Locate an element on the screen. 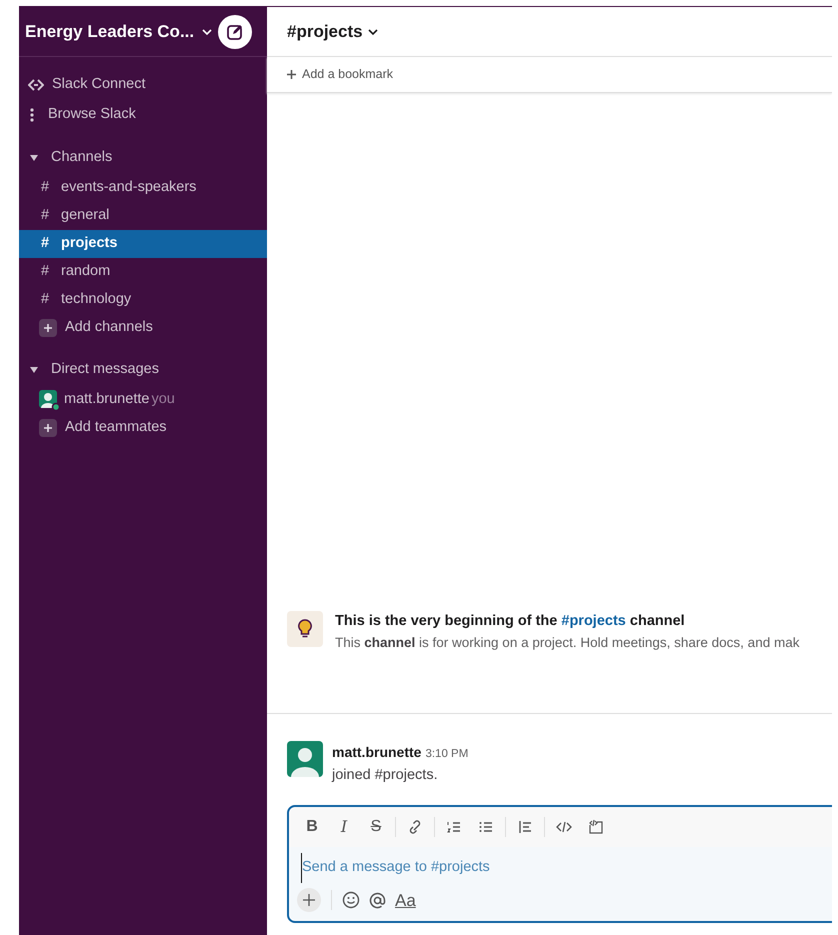 The image size is (838, 935). edit-icon is located at coordinates (235, 31).